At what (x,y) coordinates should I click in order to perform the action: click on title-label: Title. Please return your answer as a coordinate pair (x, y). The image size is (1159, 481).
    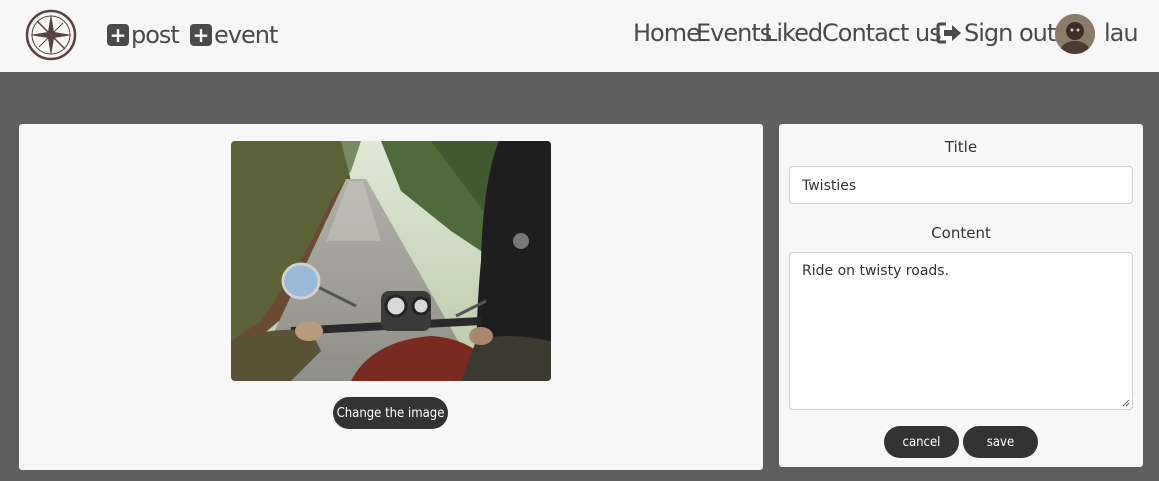
    Looking at the image, I should click on (961, 147).